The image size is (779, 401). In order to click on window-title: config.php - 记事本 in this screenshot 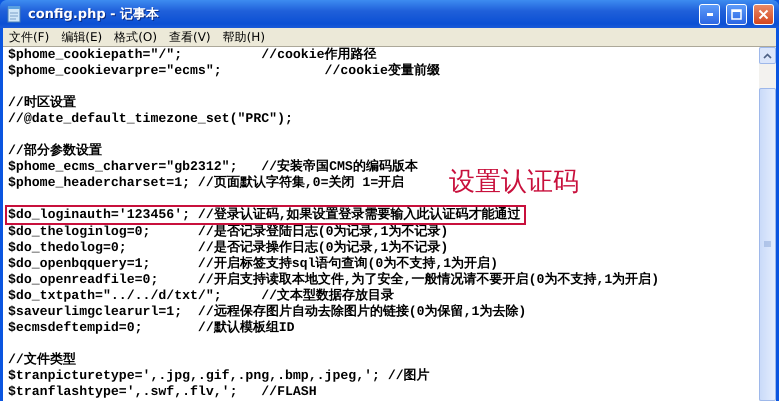, I will do `click(94, 14)`.